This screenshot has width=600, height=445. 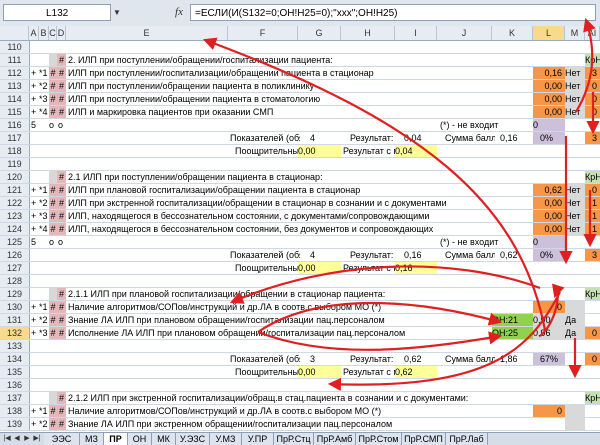 I want to click on result-label: Результат:, so click(x=372, y=138).